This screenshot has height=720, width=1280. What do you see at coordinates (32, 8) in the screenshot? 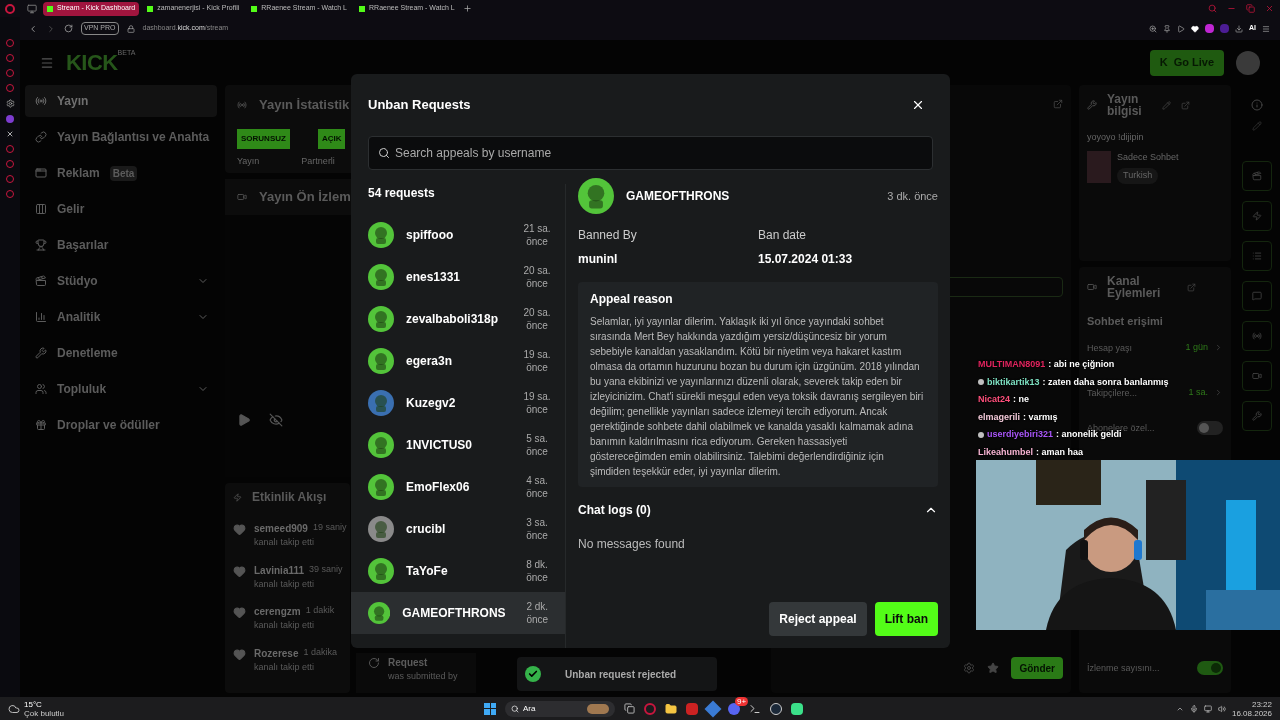
I see `tab-sidebar-icon` at bounding box center [32, 8].